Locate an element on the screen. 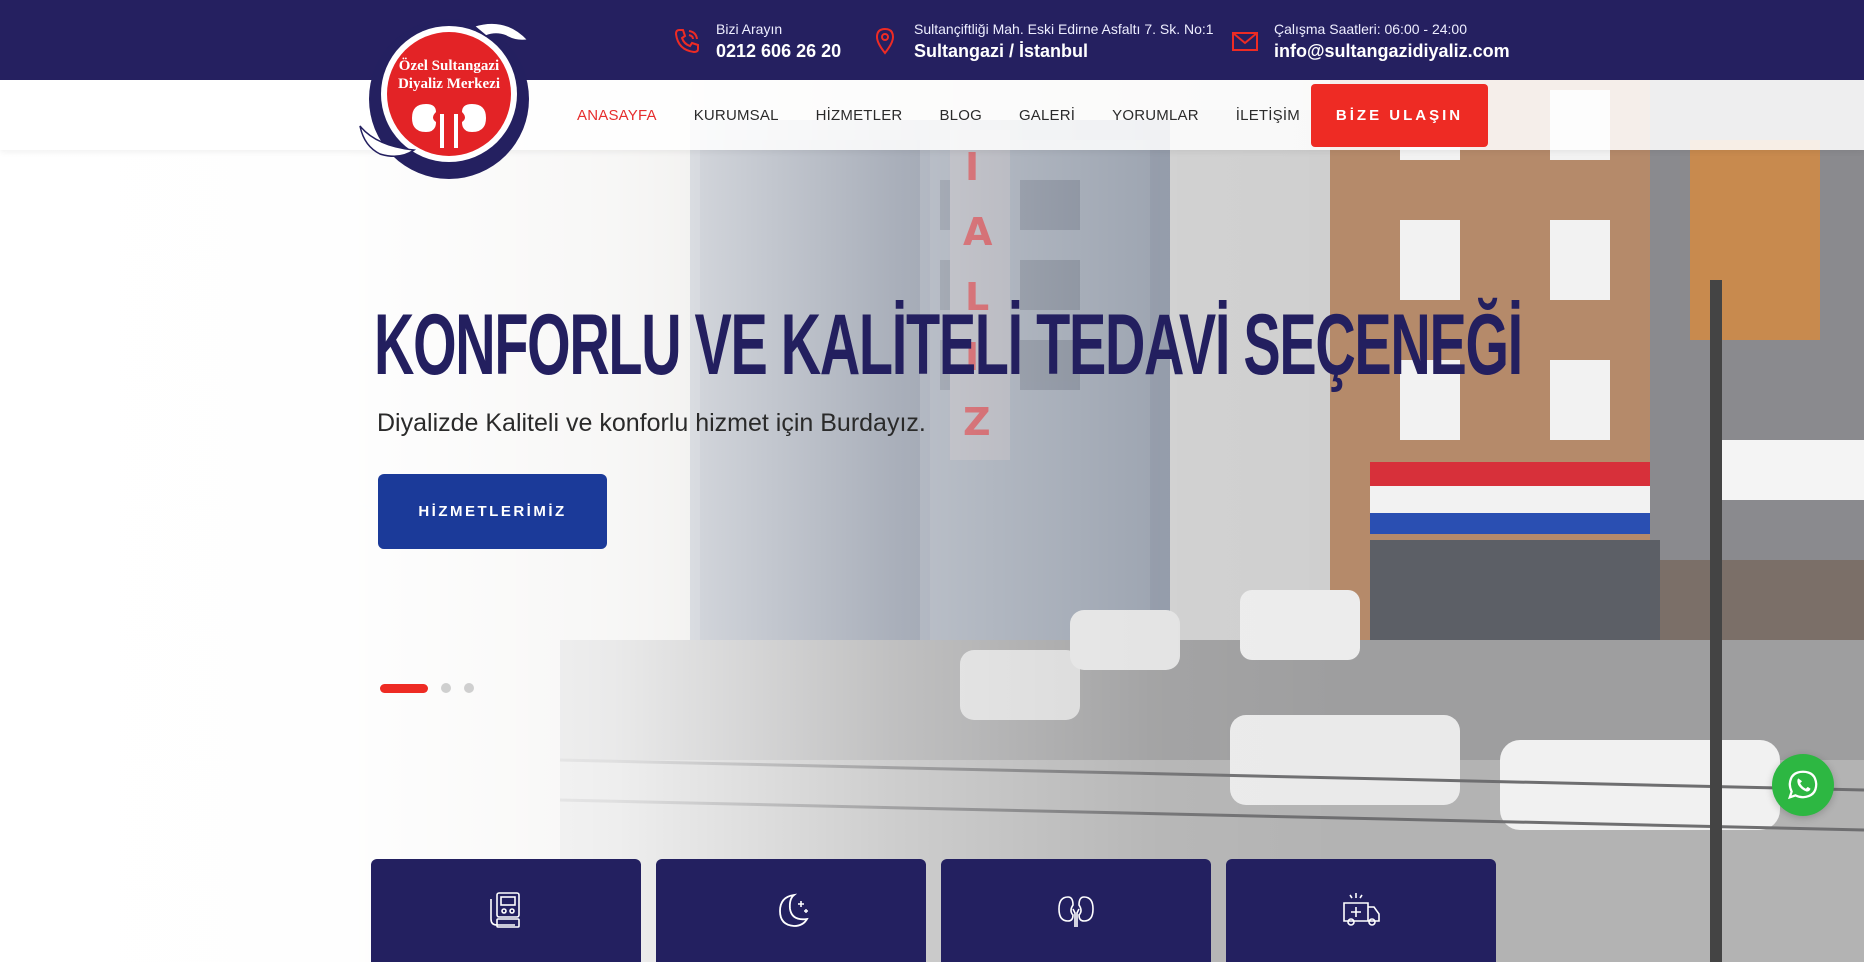 Image resolution: width=1864 pixels, height=962 pixels. phone-icon is located at coordinates (686, 41).